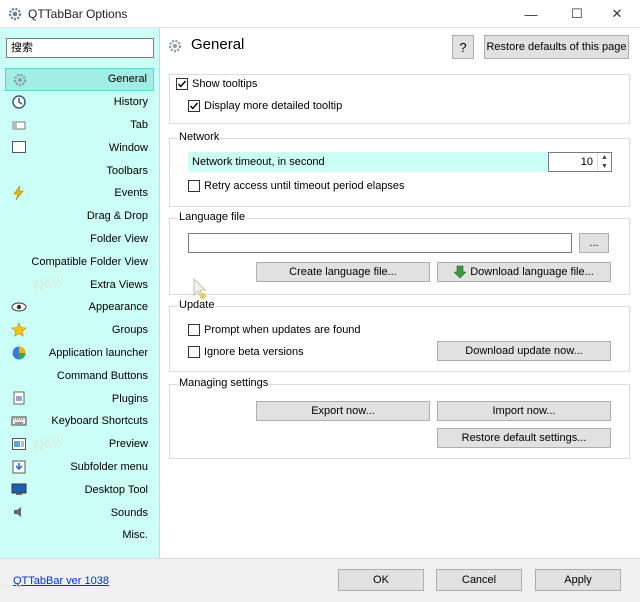 This screenshot has height=602, width=640. Describe the element at coordinates (19, 398) in the screenshot. I see `plugin-icon` at that location.